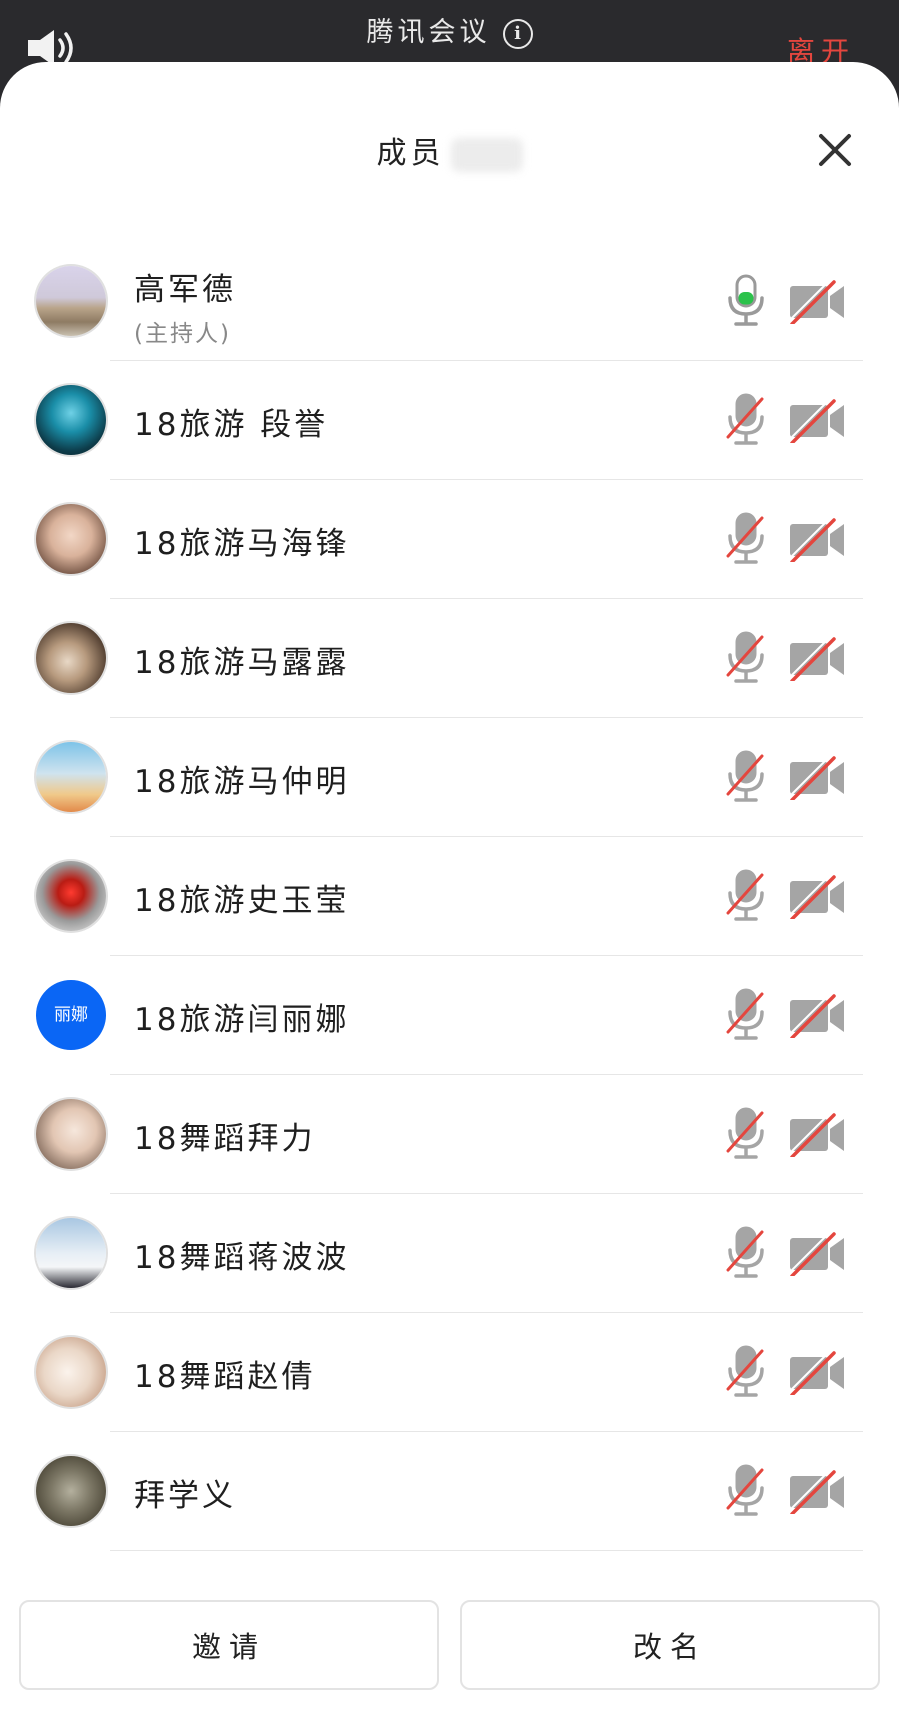 The height and width of the screenshot is (1734, 899). What do you see at coordinates (242, 1258) in the screenshot?
I see `member-name: 18舞蹈蒋波波` at bounding box center [242, 1258].